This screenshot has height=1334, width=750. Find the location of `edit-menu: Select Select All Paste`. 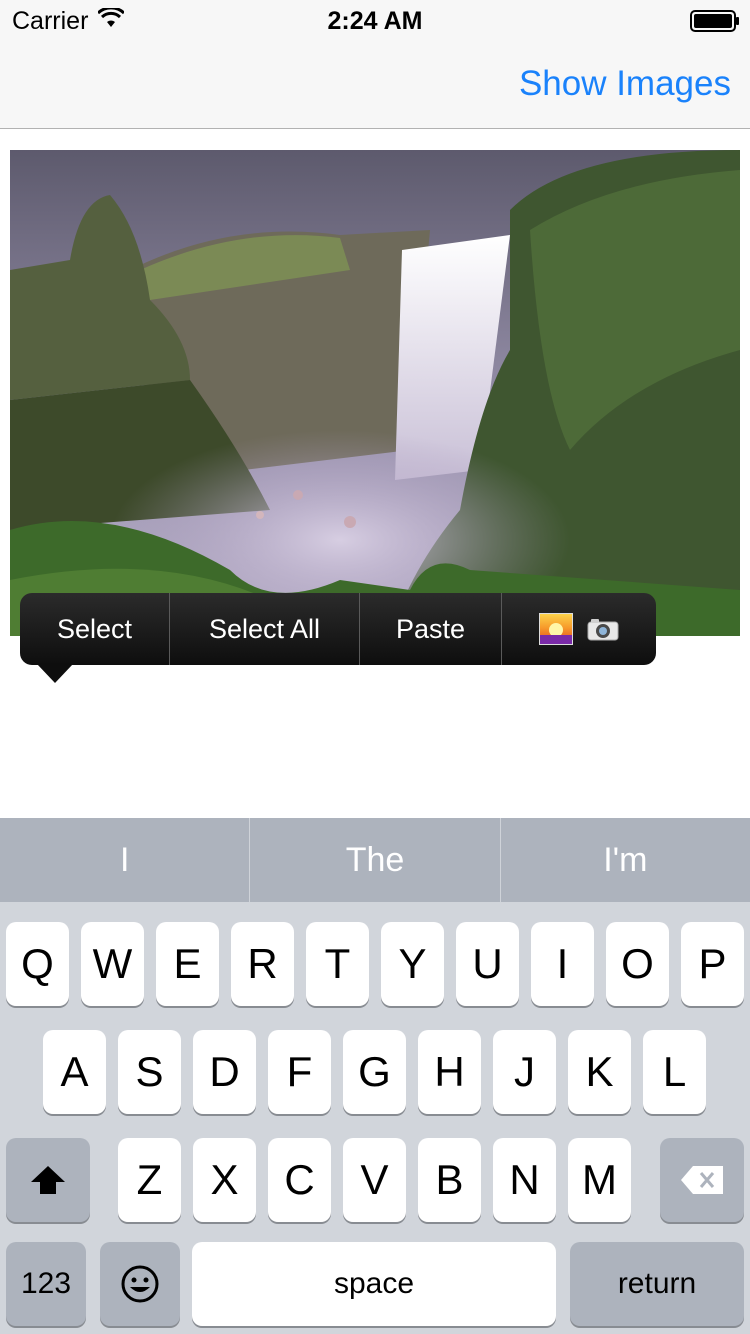

edit-menu: Select Select All Paste is located at coordinates (338, 629).